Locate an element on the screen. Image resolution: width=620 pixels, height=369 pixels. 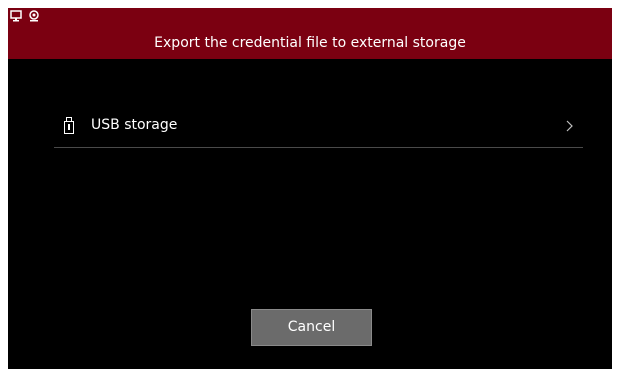
usb-drive-icon is located at coordinates (69, 125).